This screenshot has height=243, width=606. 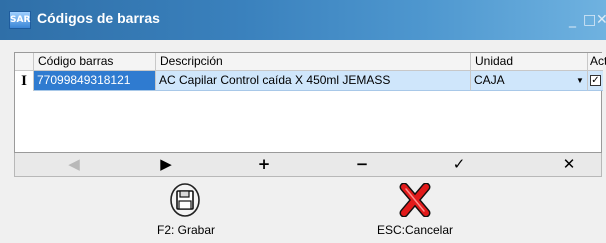 I want to click on window-title: Códigos de barras, so click(x=98, y=18).